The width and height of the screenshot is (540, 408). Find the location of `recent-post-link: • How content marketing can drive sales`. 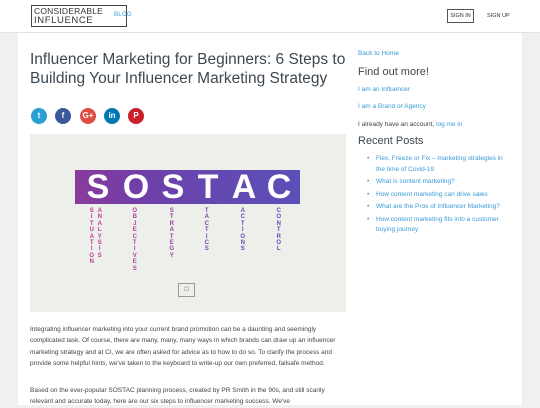

recent-post-link: • How content marketing can drive sales is located at coordinates (437, 195).